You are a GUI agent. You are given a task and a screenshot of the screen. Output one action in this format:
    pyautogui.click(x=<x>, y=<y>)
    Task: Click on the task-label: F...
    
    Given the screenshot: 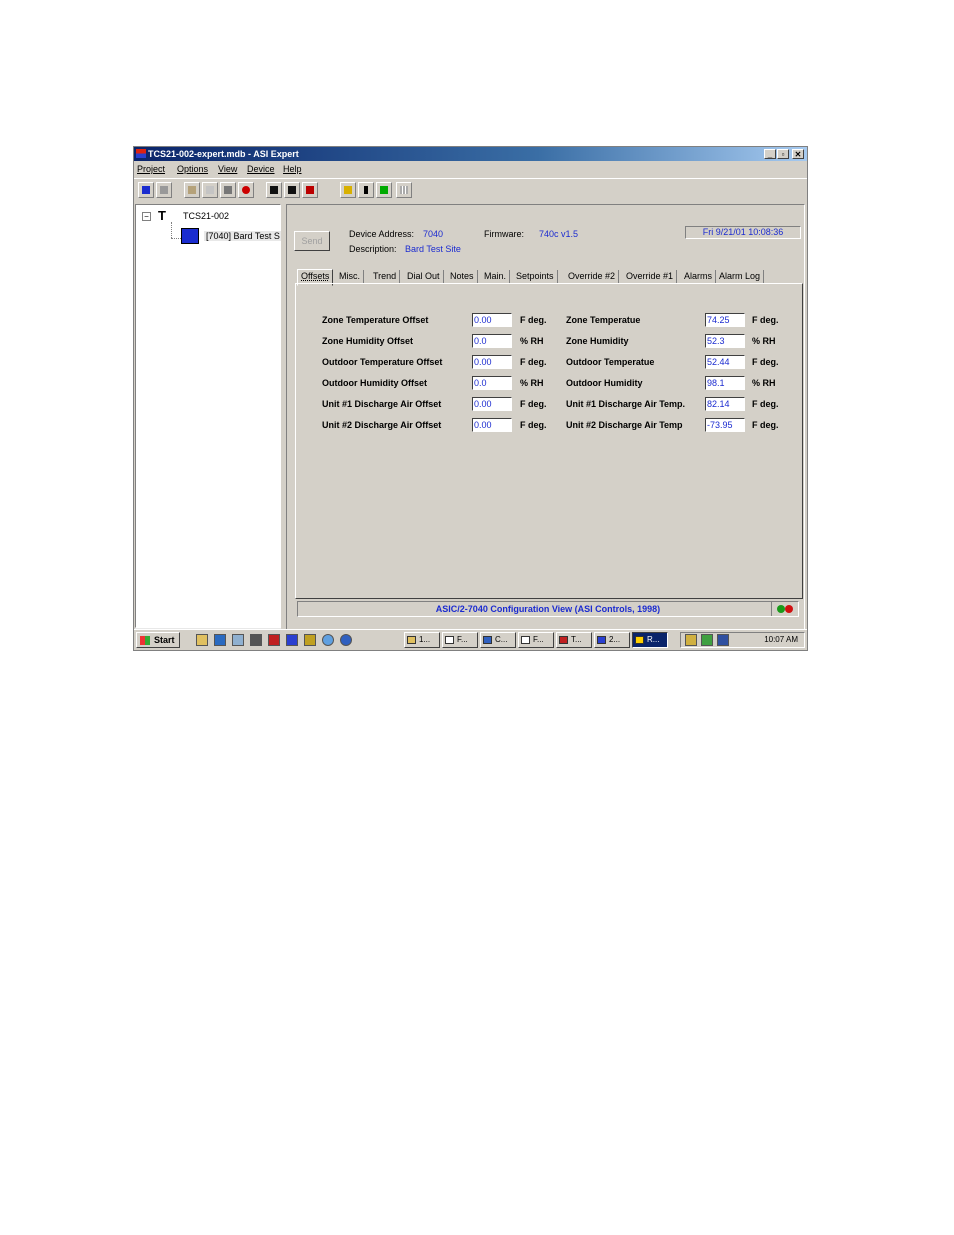 What is the action you would take?
    pyautogui.click(x=538, y=639)
    